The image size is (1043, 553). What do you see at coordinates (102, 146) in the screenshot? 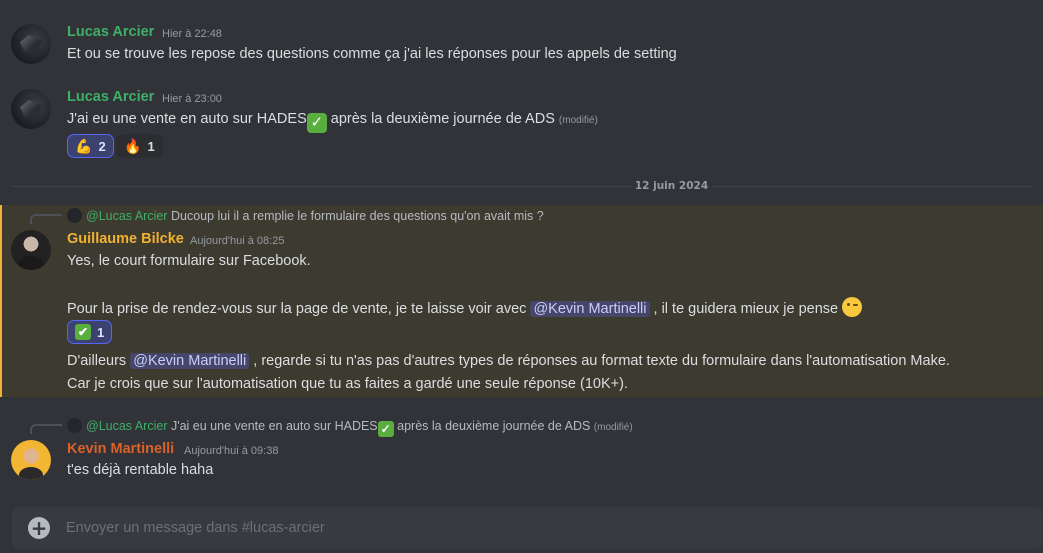
I see `reaction-count: 2` at bounding box center [102, 146].